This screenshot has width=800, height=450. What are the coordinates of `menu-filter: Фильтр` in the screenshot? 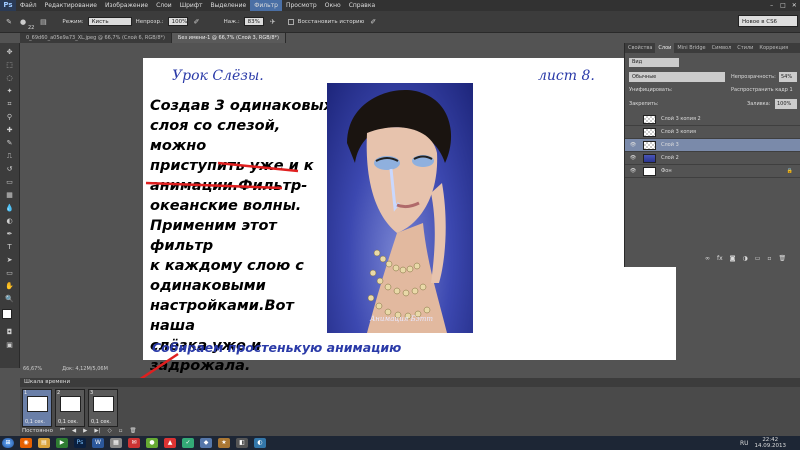 It's located at (266, 5).